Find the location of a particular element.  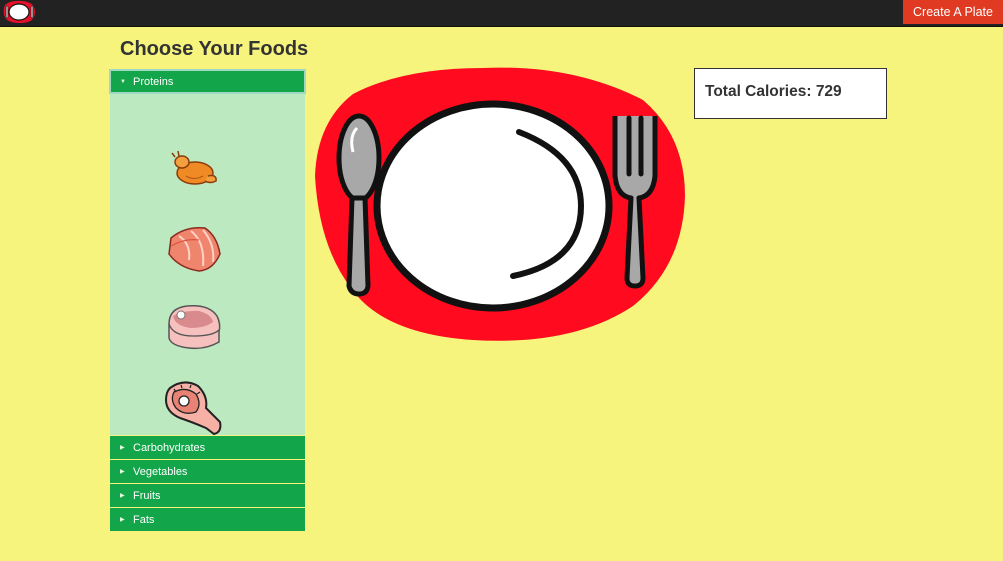

category-label: Proteins is located at coordinates (153, 81).